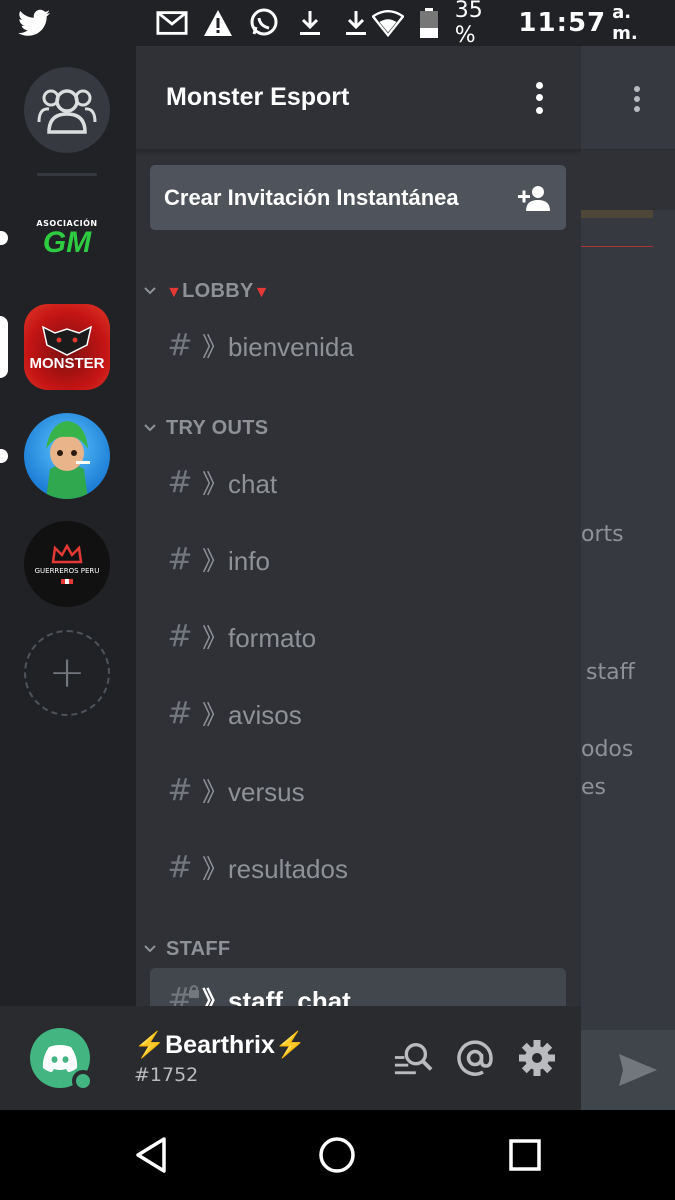  Describe the element at coordinates (593, 787) in the screenshot. I see `chat-text-fragment: es` at that location.